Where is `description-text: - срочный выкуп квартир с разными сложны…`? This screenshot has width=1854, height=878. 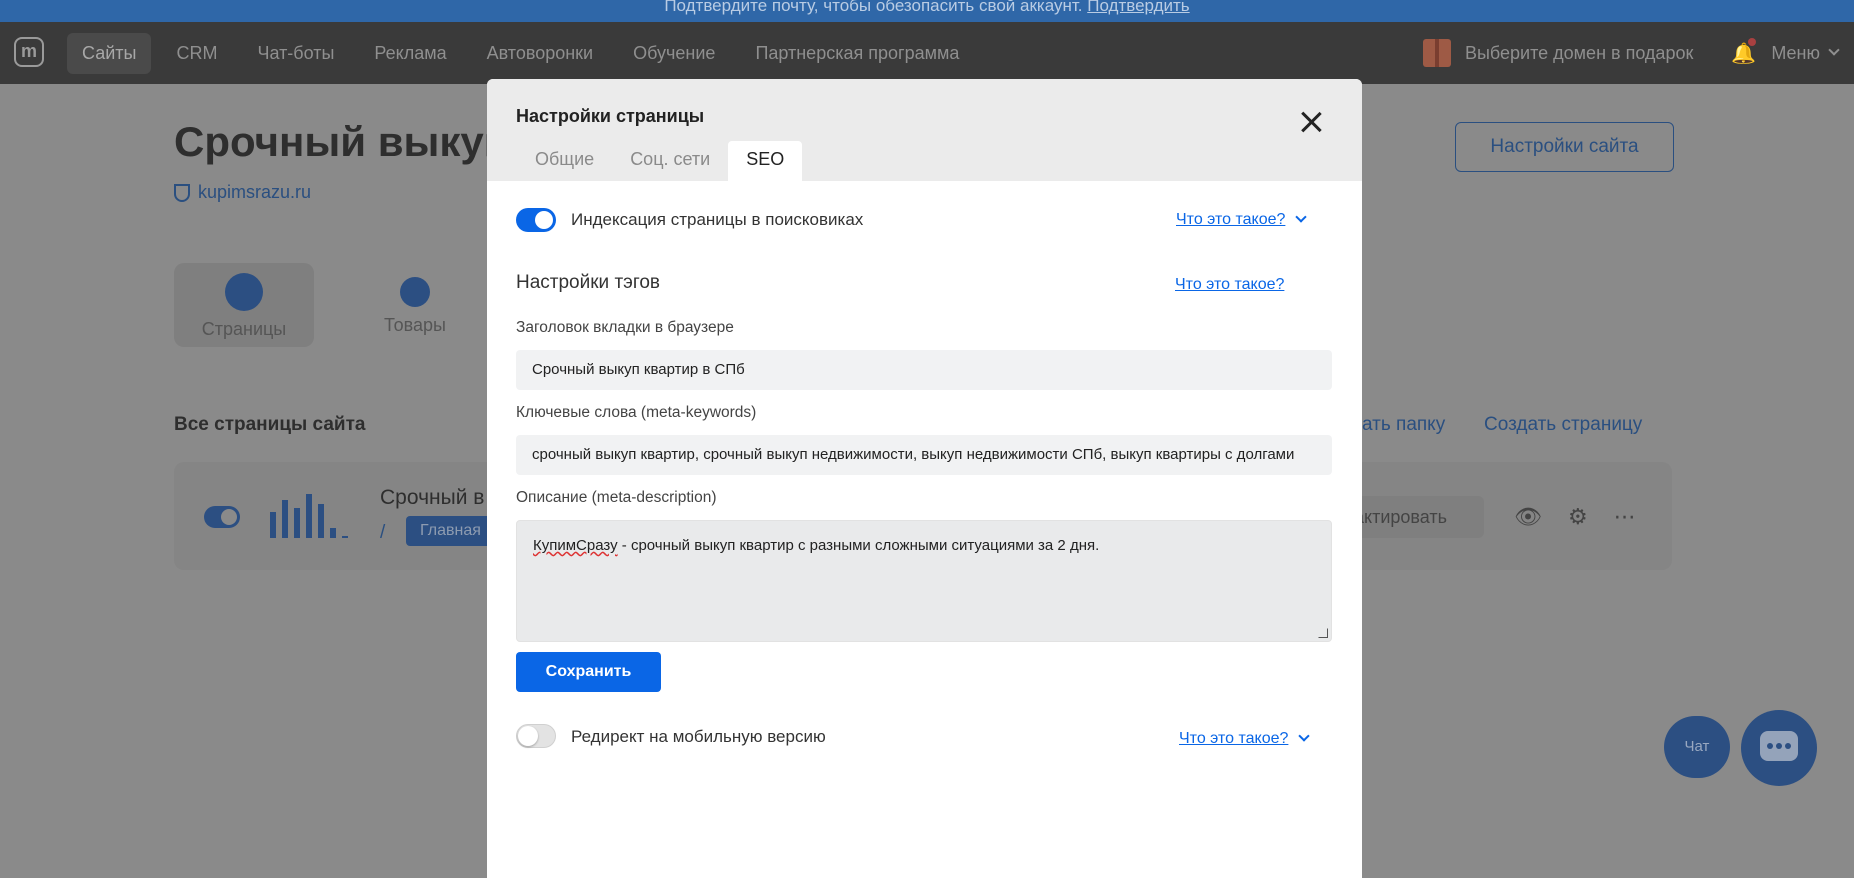
description-text: - срочный выкуп квартир с разными сложны… is located at coordinates (858, 545).